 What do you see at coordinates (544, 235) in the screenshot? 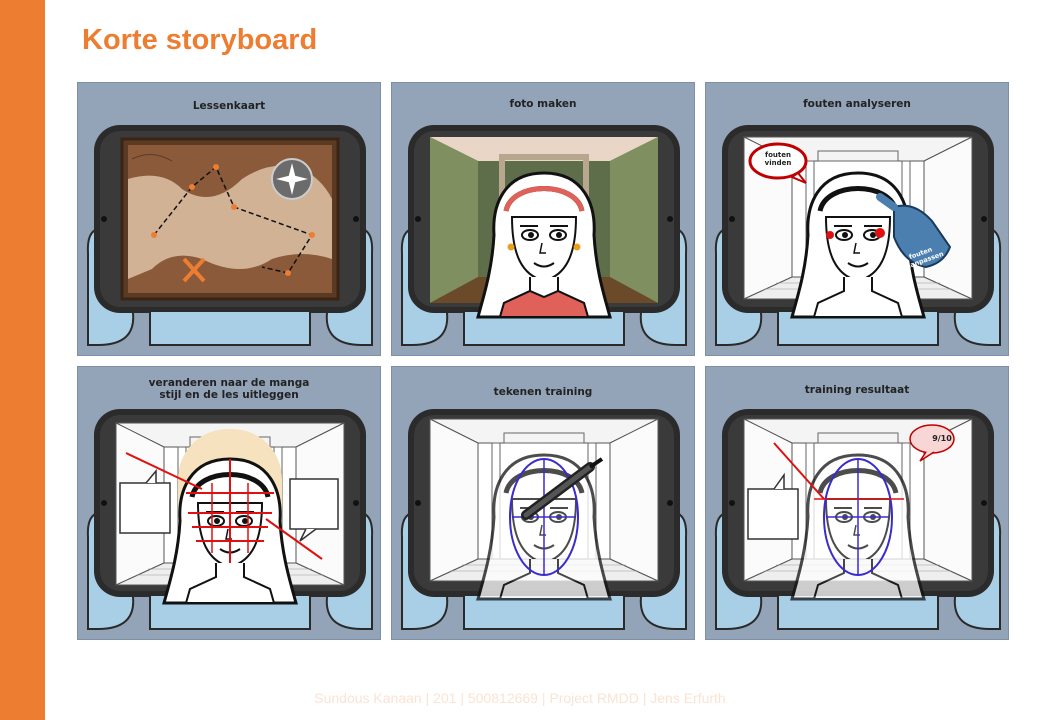
I see `tablet-photo-illustration` at bounding box center [544, 235].